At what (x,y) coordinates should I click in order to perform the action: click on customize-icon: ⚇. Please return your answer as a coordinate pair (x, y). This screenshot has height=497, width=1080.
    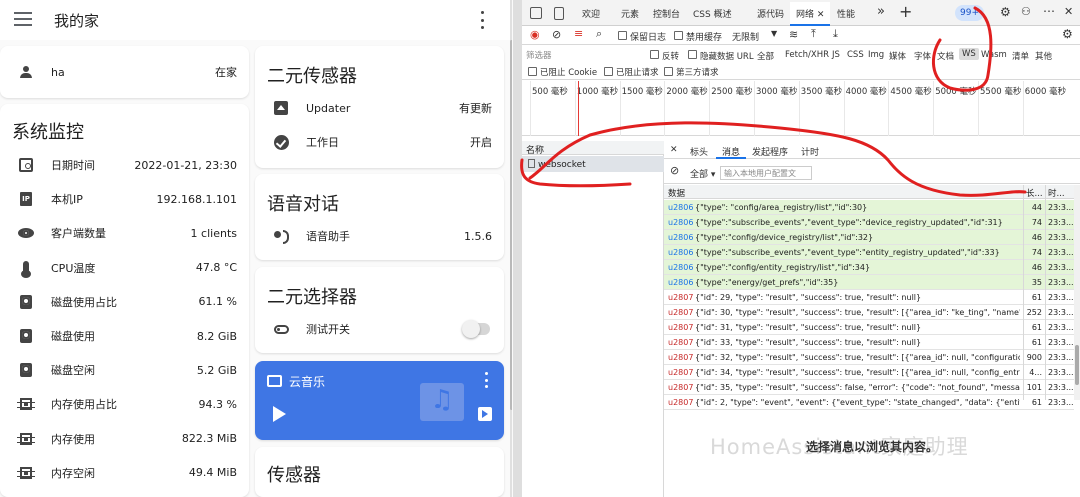
    Looking at the image, I should click on (1026, 11).